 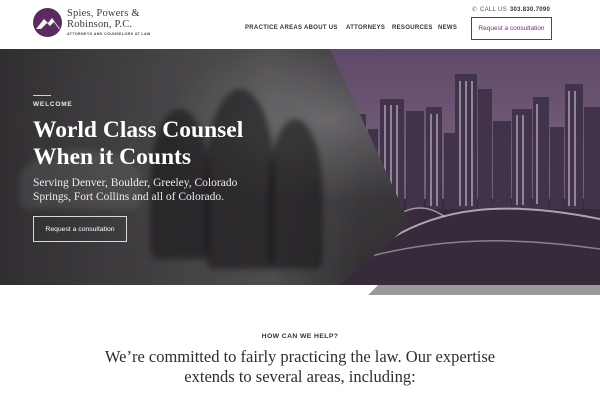 What do you see at coordinates (109, 34) in the screenshot?
I see `logo-tagline: ATTORNEYS AND COUNSELORS AT LAW` at bounding box center [109, 34].